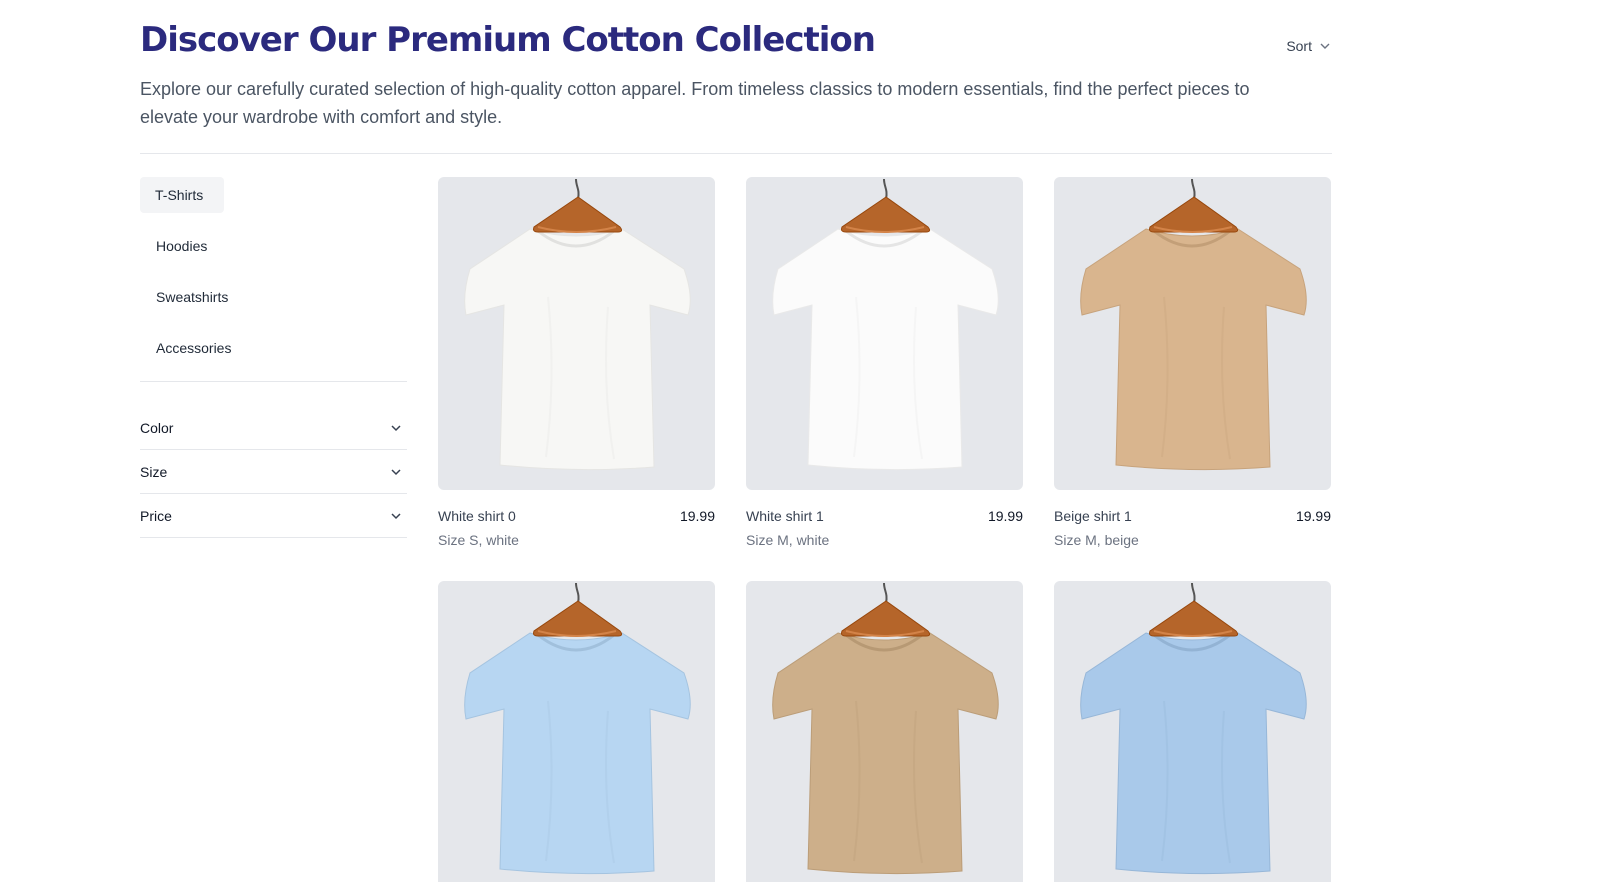  I want to click on product-details: Size M, white, so click(788, 540).